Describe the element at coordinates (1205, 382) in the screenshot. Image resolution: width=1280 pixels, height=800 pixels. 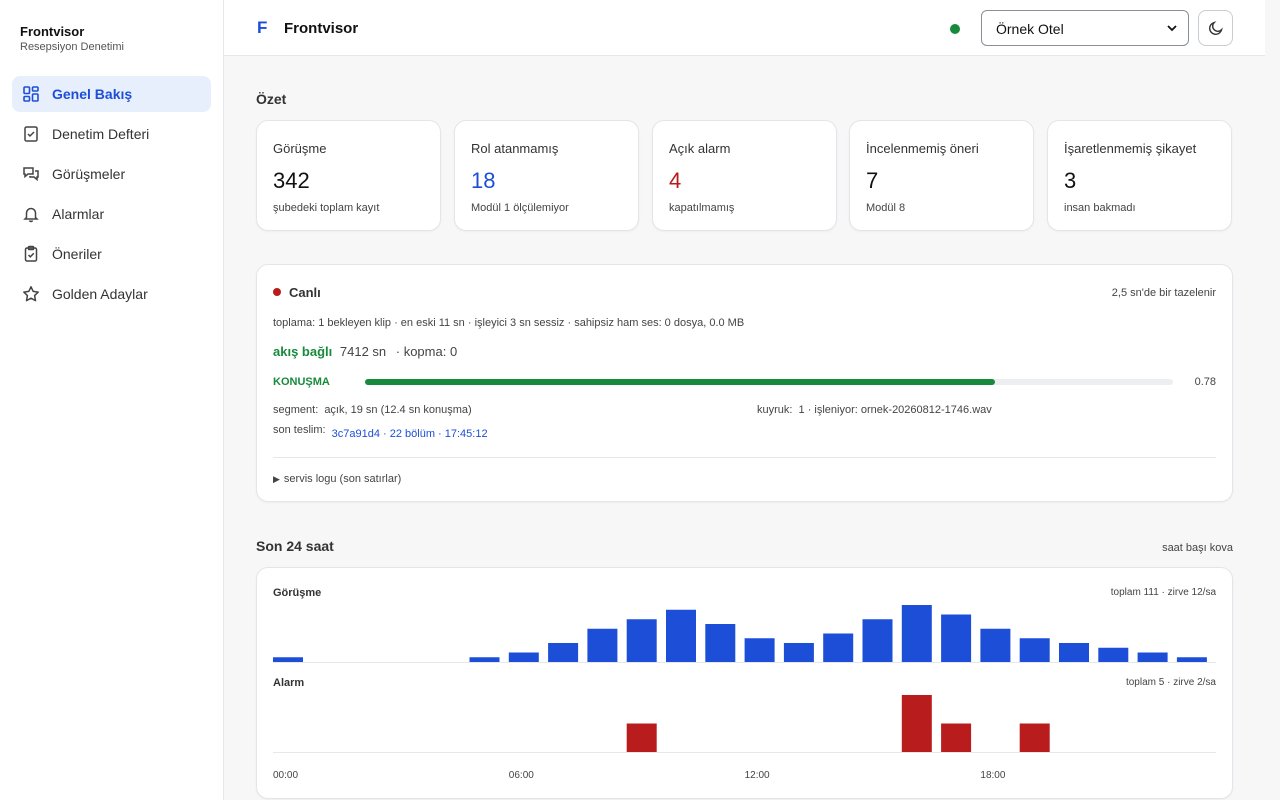
I see `state-value: 0.78` at that location.